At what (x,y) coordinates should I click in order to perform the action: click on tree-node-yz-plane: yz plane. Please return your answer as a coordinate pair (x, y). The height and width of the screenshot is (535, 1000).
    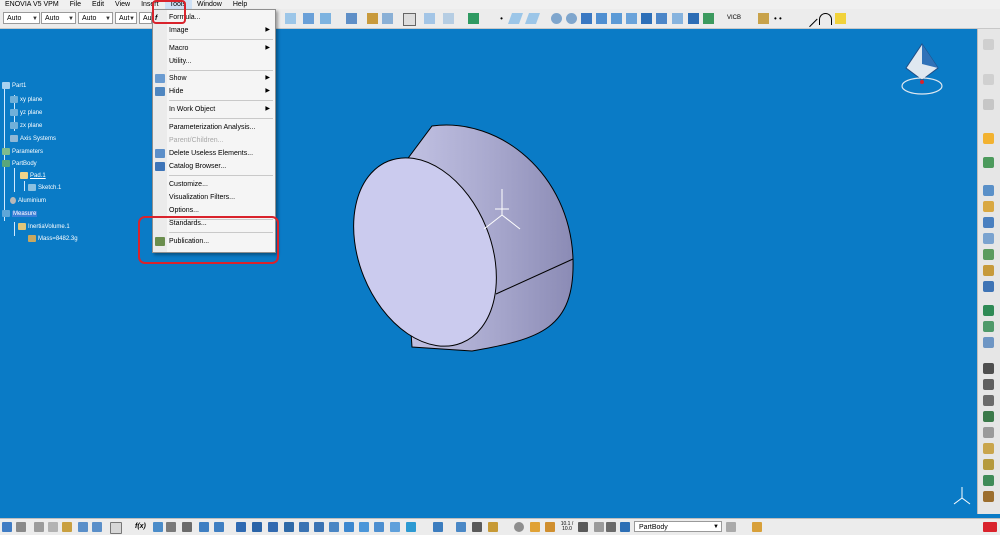
    Looking at the image, I should click on (26, 113).